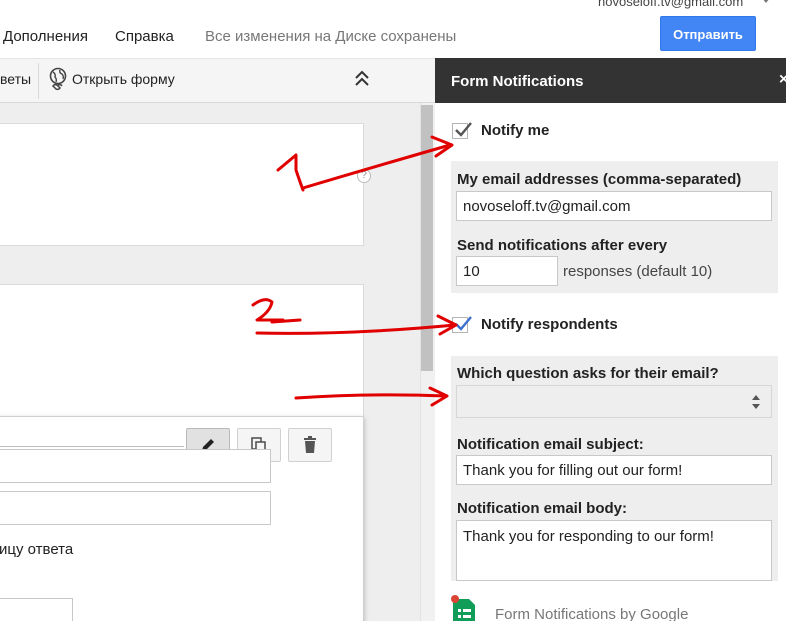  What do you see at coordinates (591, 613) in the screenshot?
I see `addon-footer: Form Notifications by Google` at bounding box center [591, 613].